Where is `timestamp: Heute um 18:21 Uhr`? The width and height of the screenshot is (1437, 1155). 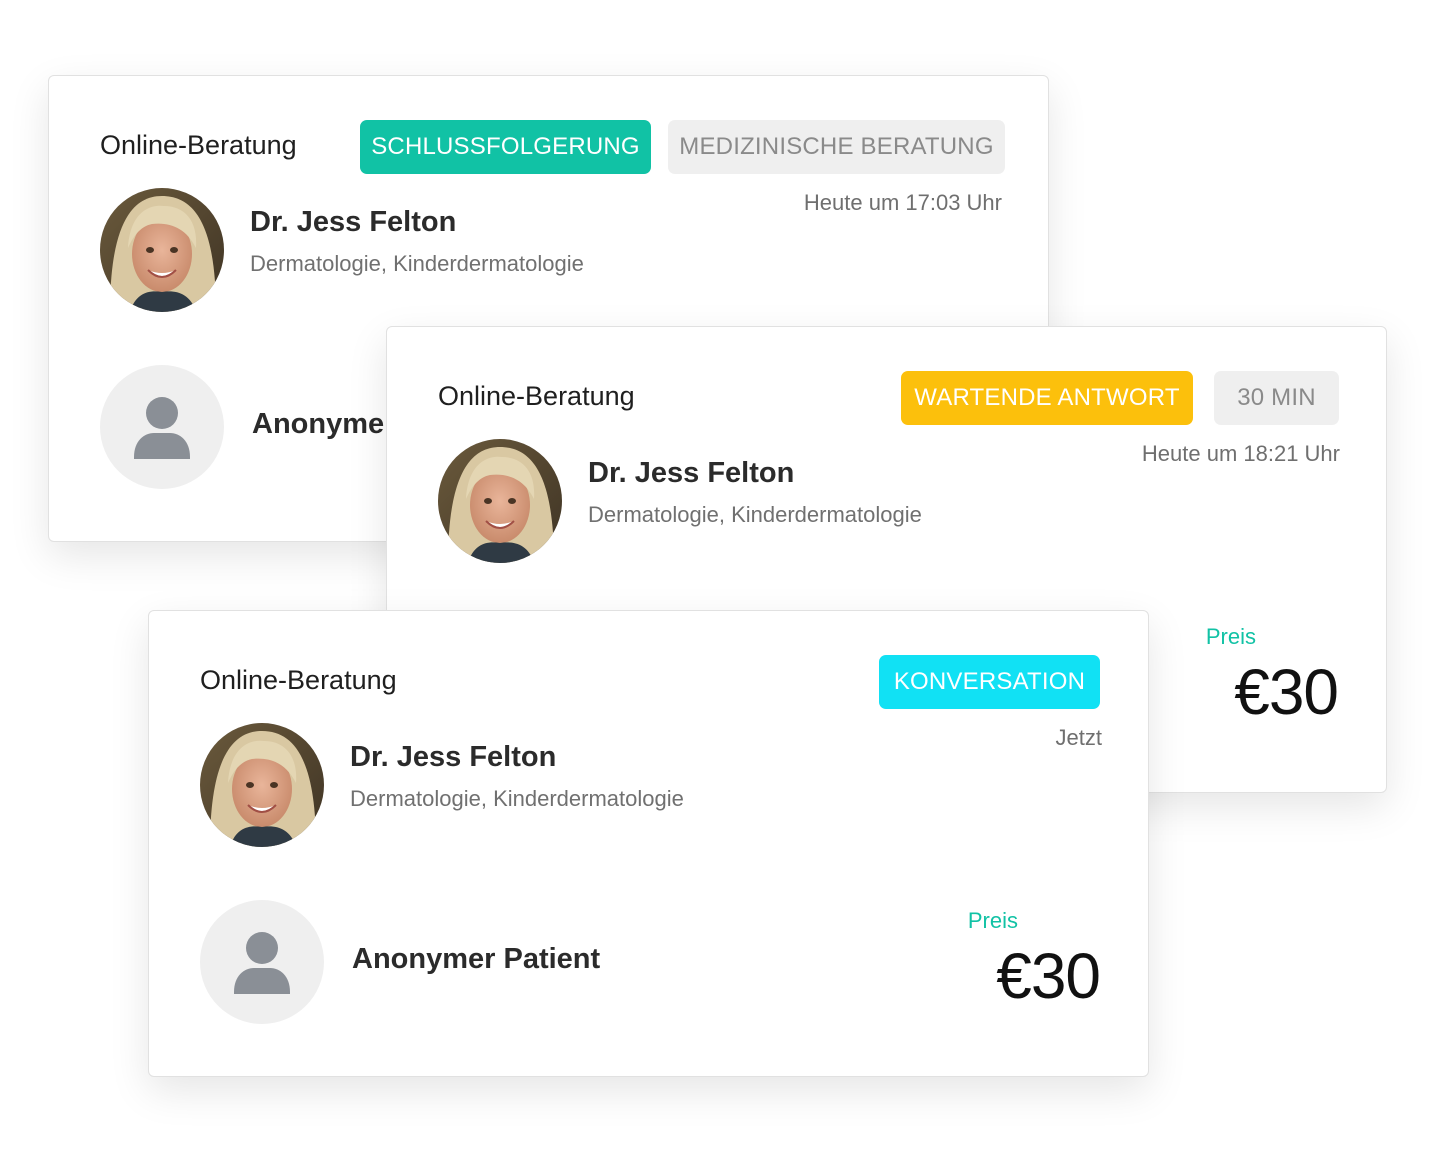
timestamp: Heute um 18:21 Uhr is located at coordinates (1240, 453).